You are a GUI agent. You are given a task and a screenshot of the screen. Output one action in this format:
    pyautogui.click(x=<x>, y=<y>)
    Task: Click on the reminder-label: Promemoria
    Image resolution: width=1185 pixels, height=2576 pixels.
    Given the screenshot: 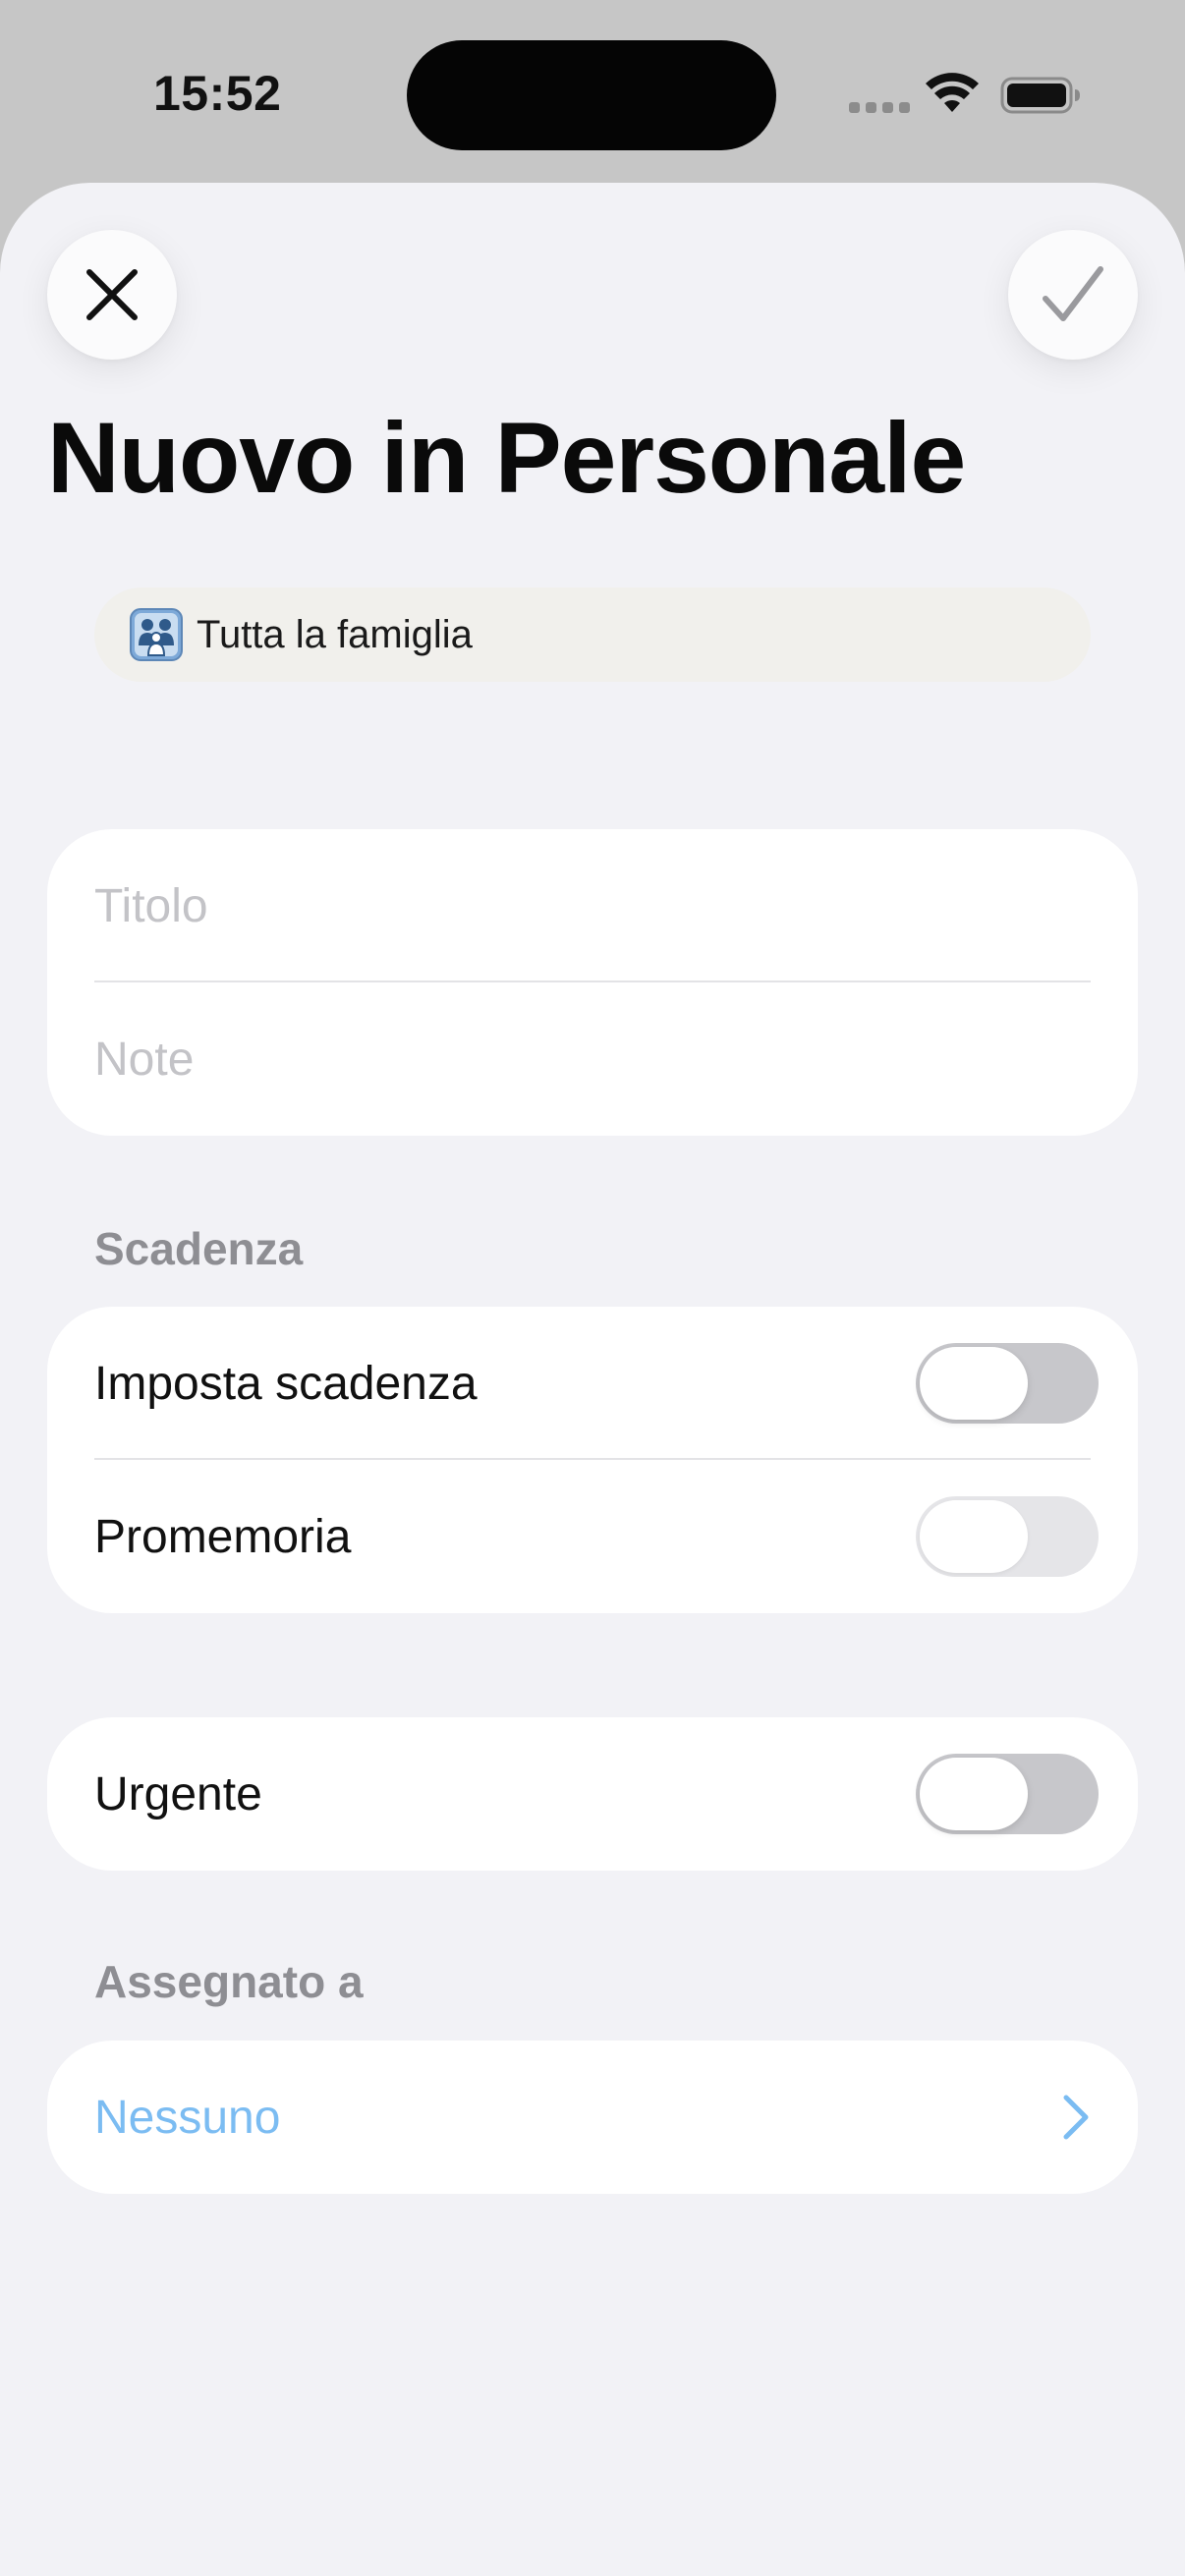 What is the action you would take?
    pyautogui.click(x=223, y=1536)
    